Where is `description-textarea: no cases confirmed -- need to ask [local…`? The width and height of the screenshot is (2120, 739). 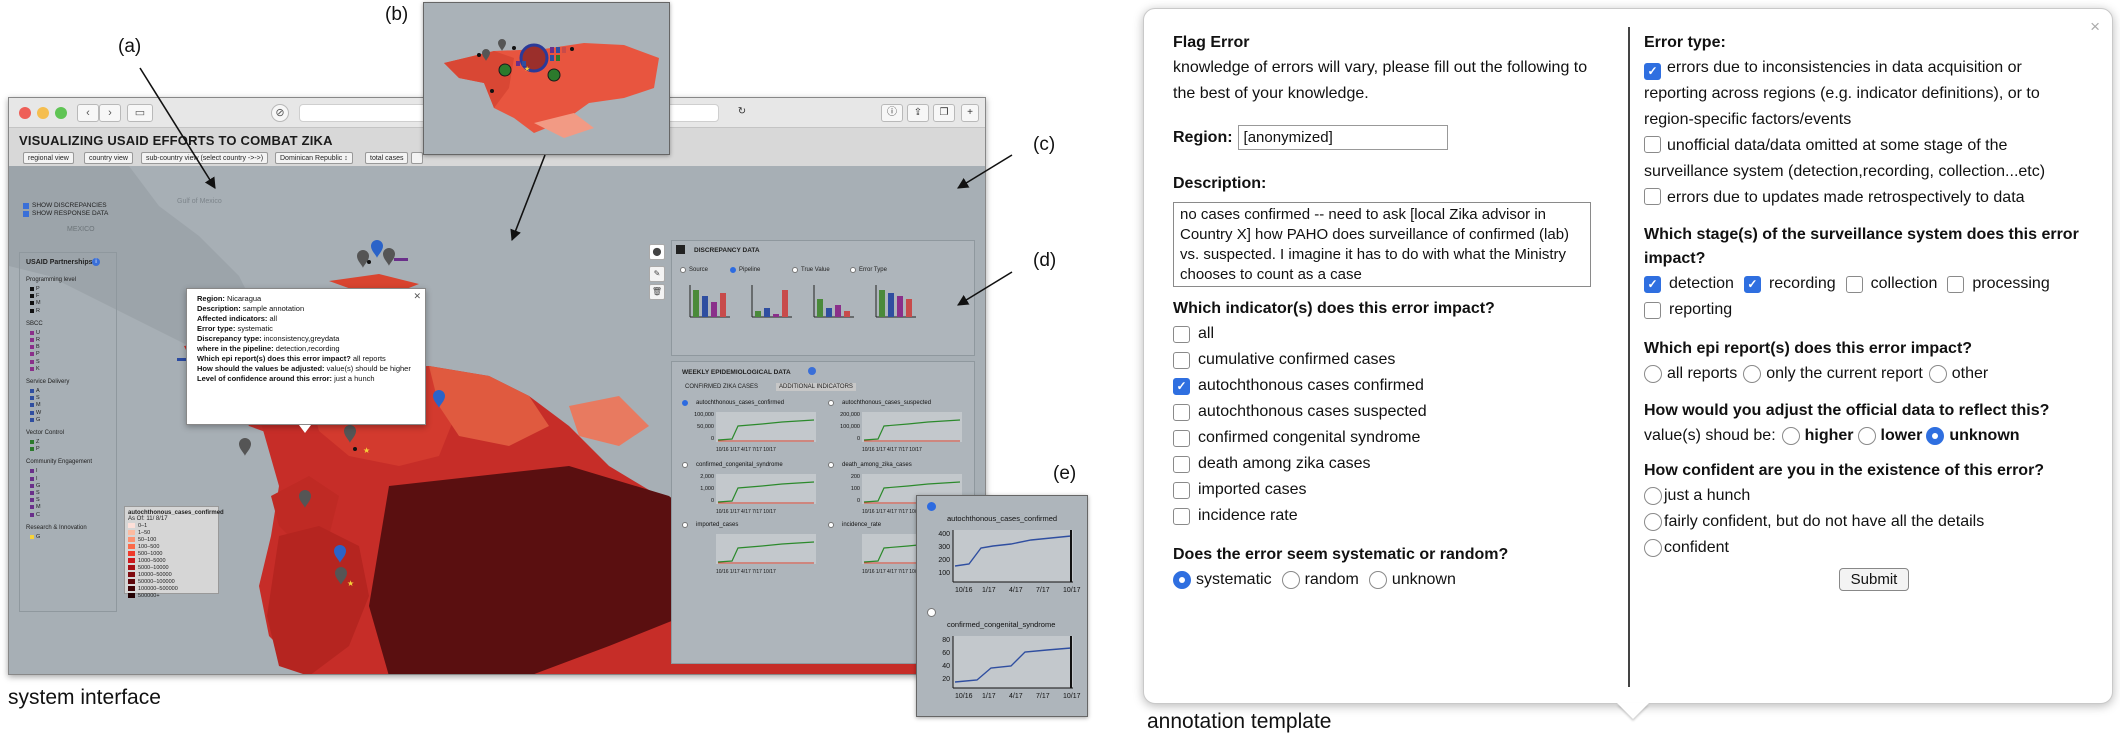 description-textarea: no cases confirmed -- need to ask [local… is located at coordinates (1382, 244).